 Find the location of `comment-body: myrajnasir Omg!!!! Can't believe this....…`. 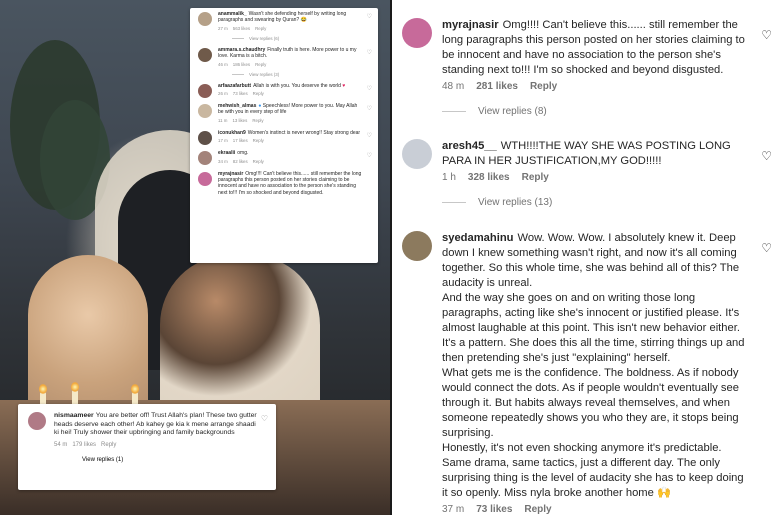

comment-body: myrajnasir Omg!!!! Can't believe this....… is located at coordinates (597, 48).